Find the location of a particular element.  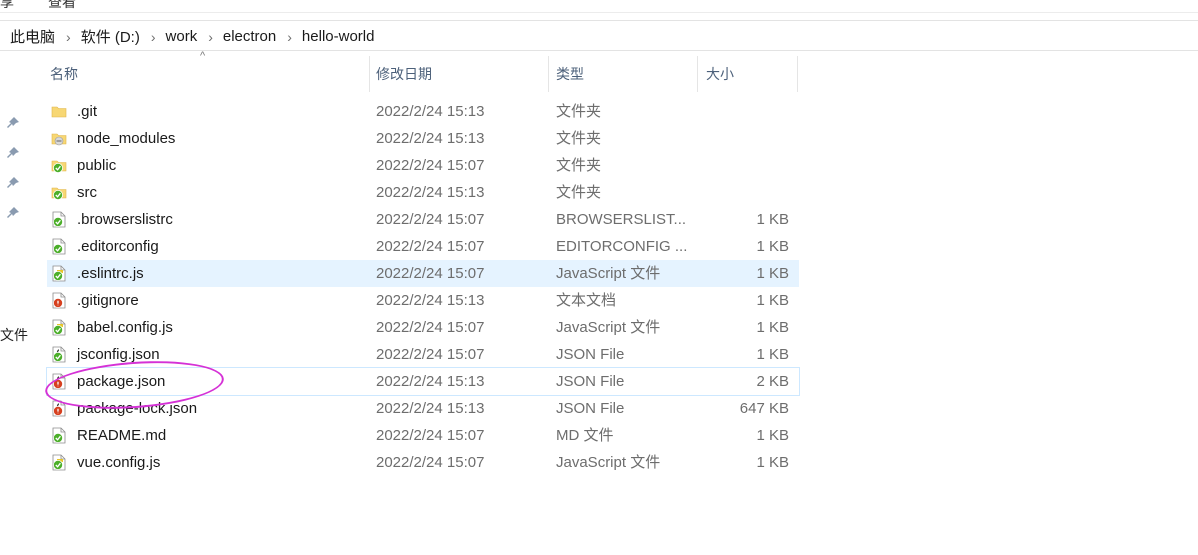

column-date: 修改日期 is located at coordinates (456, 74).